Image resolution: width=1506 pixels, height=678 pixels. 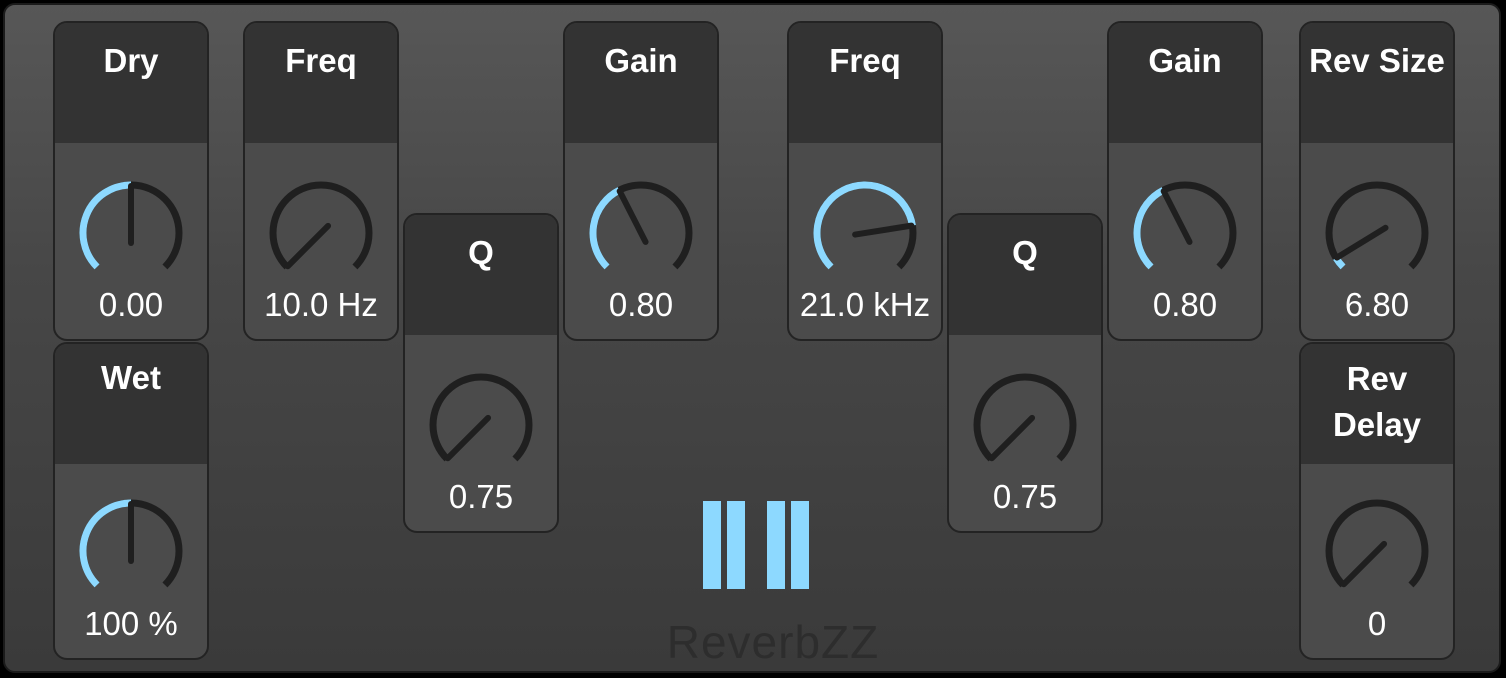 I want to click on high-gain-label: Gain, so click(x=1185, y=83).